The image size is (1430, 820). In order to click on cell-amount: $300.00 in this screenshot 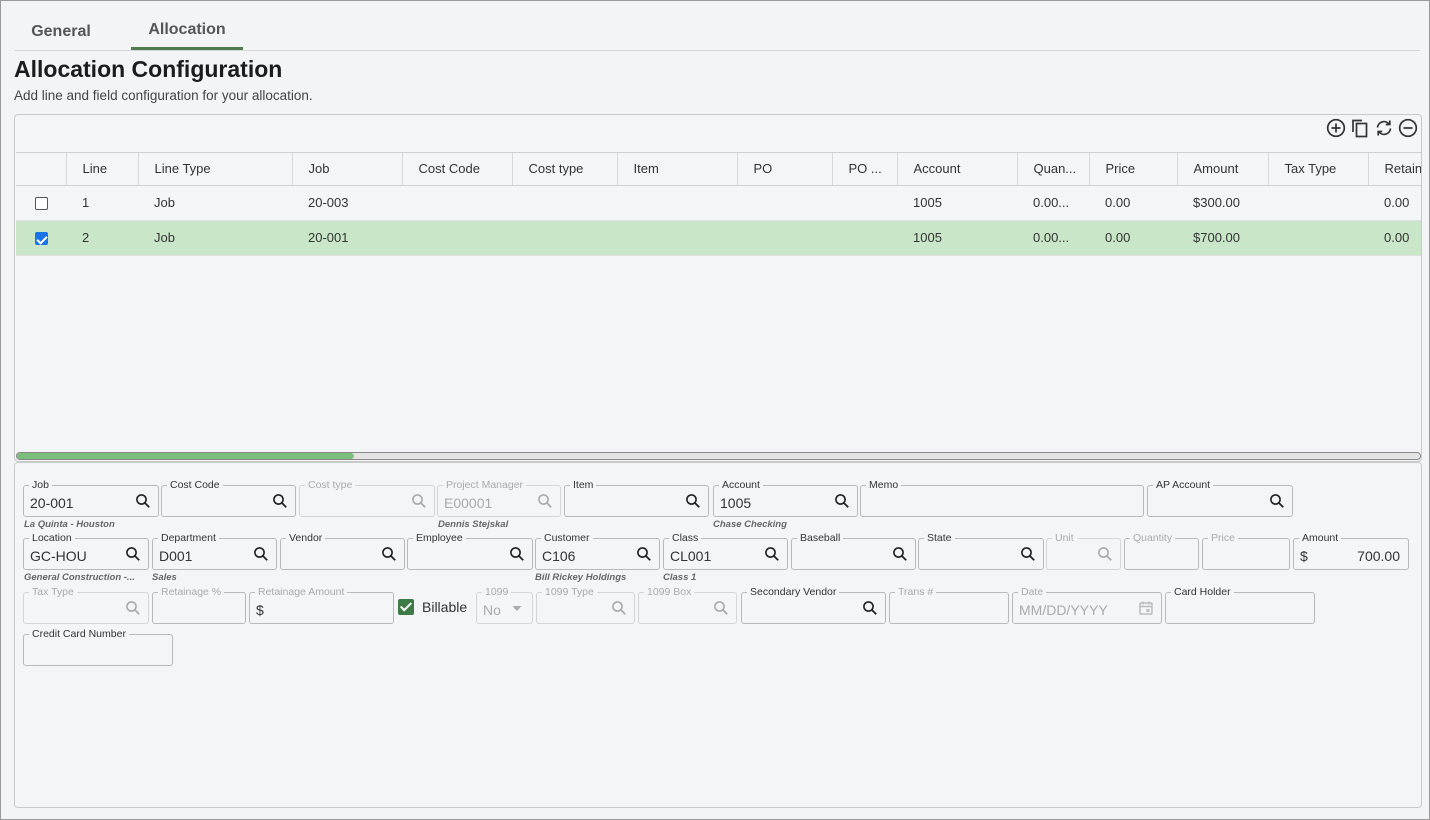, I will do `click(1222, 203)`.